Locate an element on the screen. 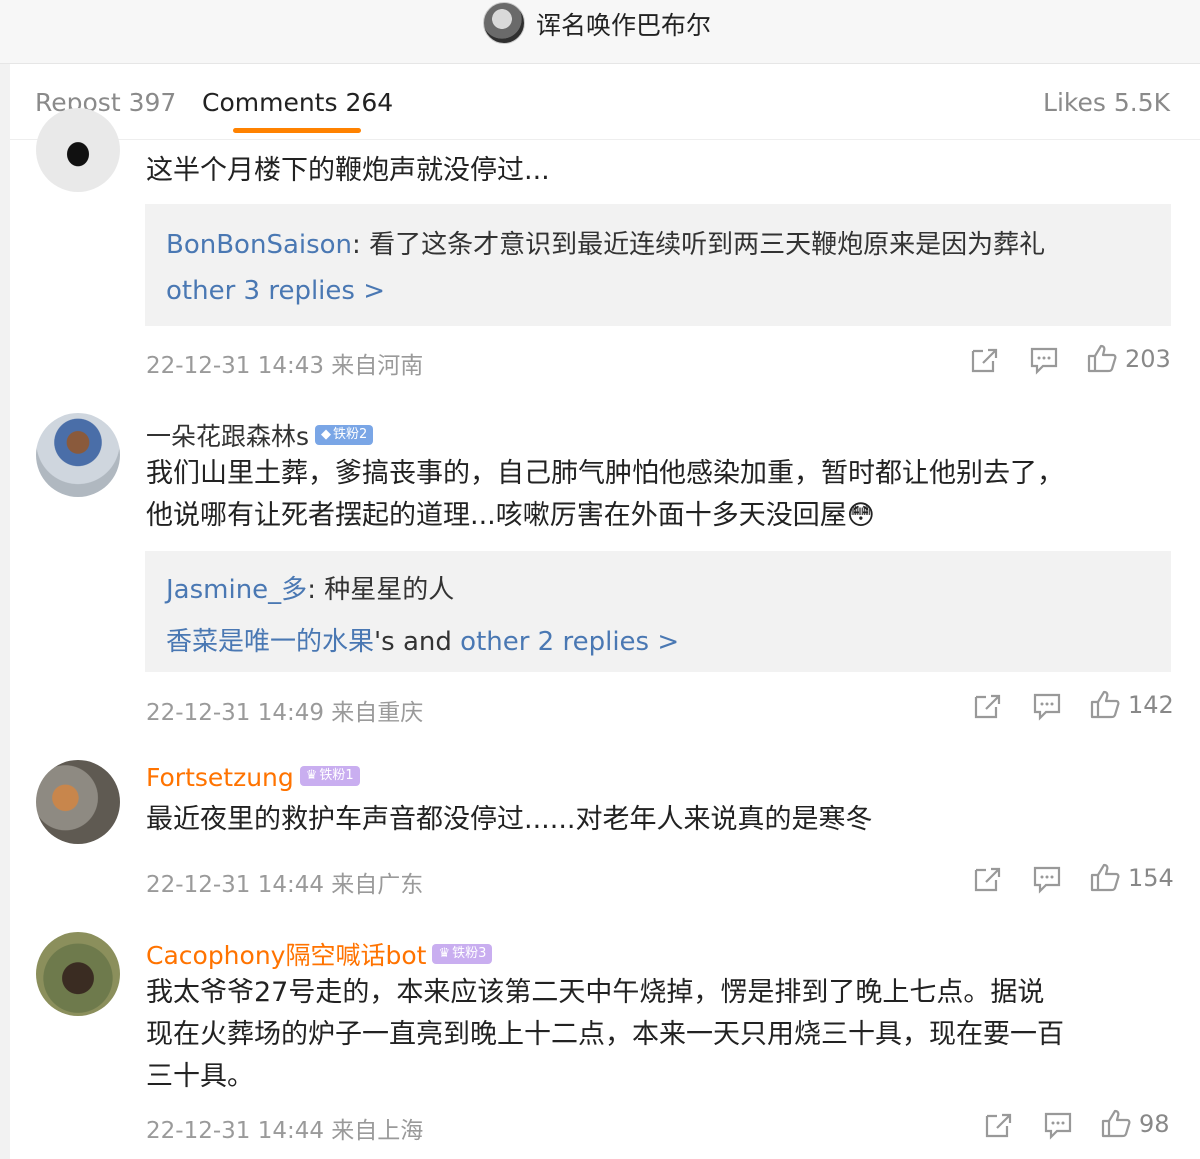  active-tab-indicator is located at coordinates (297, 130).